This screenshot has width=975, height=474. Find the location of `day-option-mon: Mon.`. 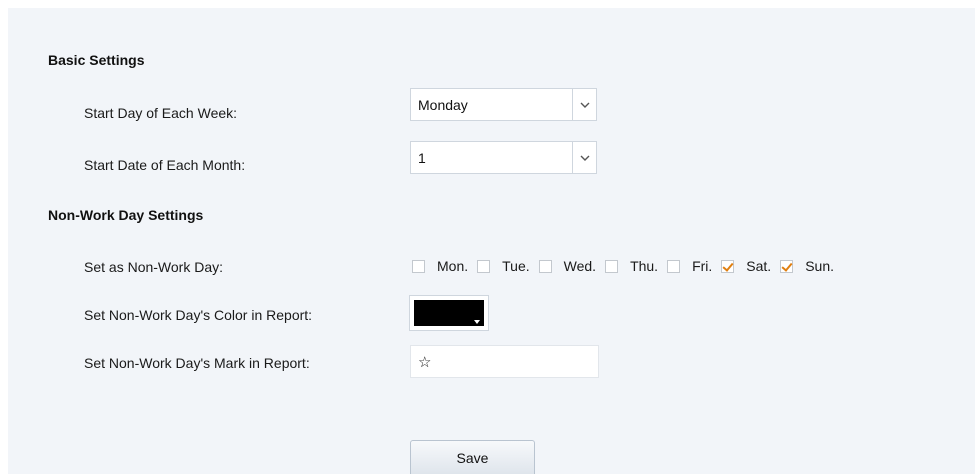

day-option-mon: Mon. is located at coordinates (440, 266).